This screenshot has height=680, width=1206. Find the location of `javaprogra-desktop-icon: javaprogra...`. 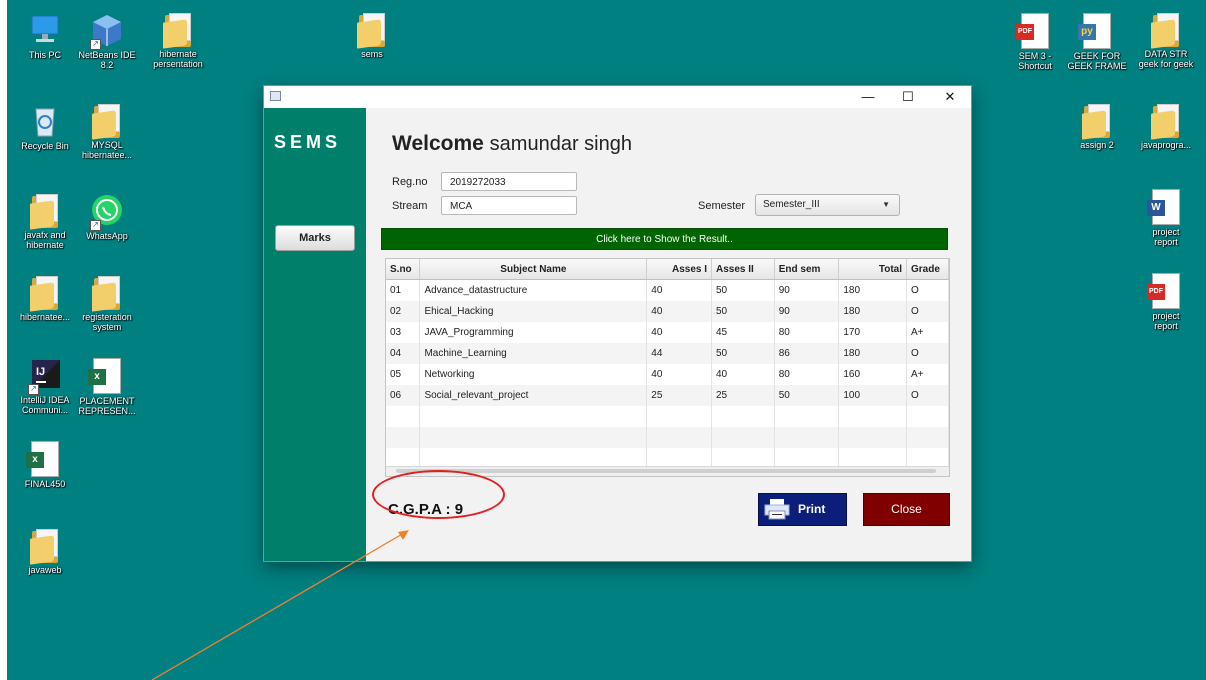

javaprogra-desktop-icon: javaprogra... is located at coordinates (1166, 126).